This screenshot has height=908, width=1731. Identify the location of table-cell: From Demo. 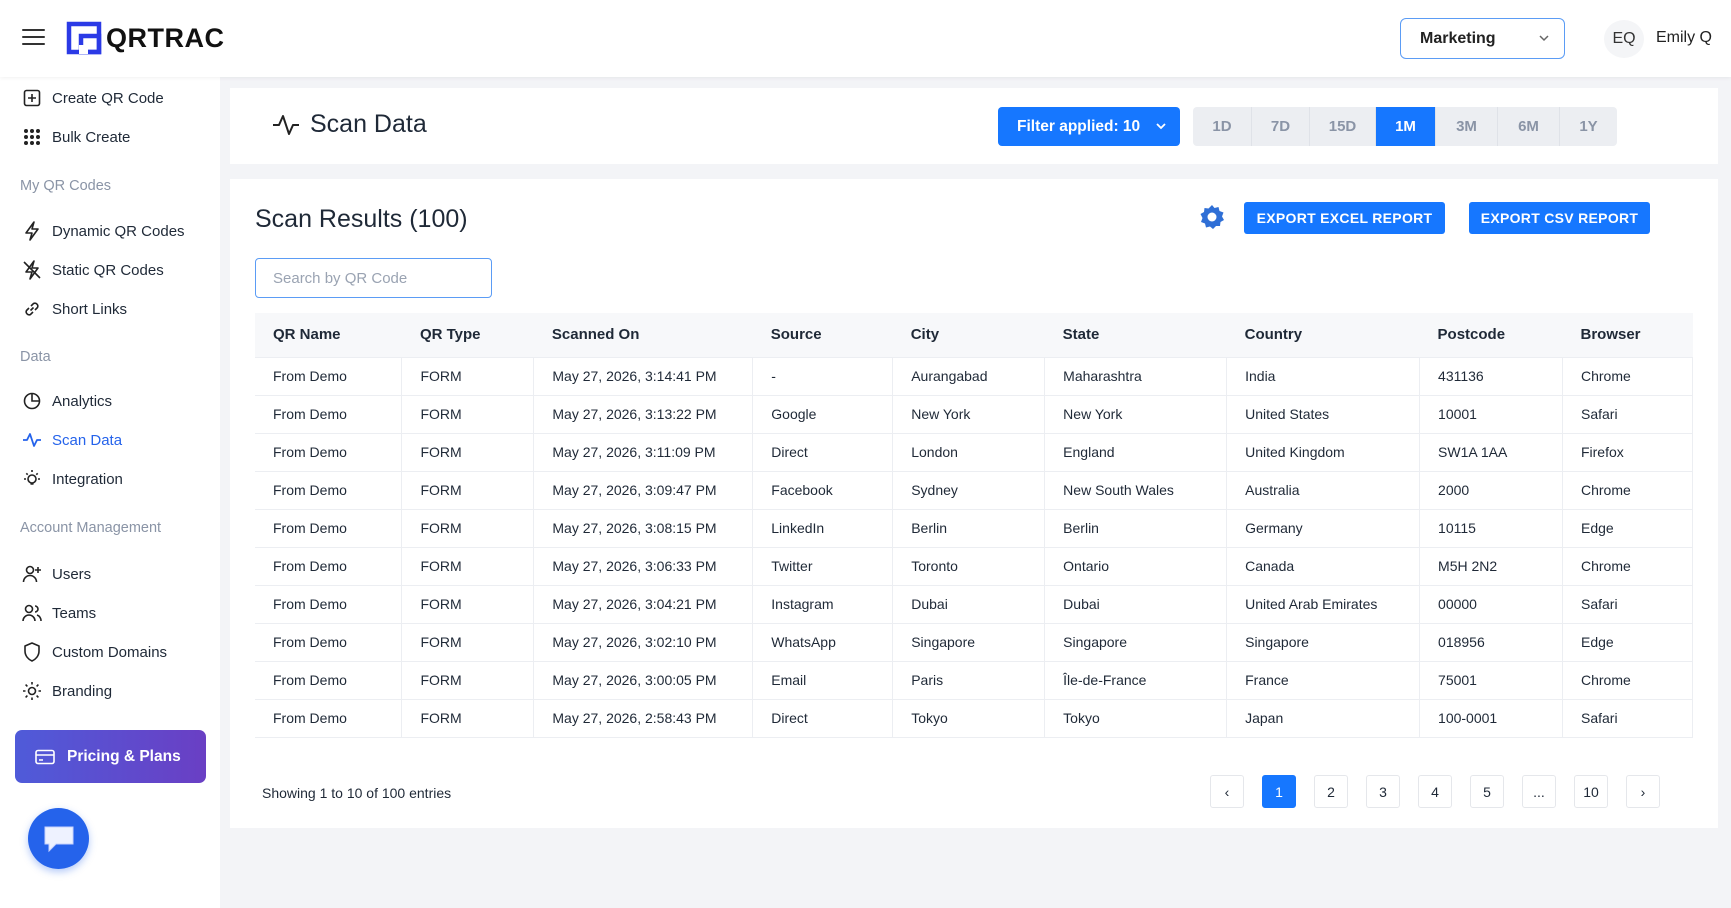
(329, 490).